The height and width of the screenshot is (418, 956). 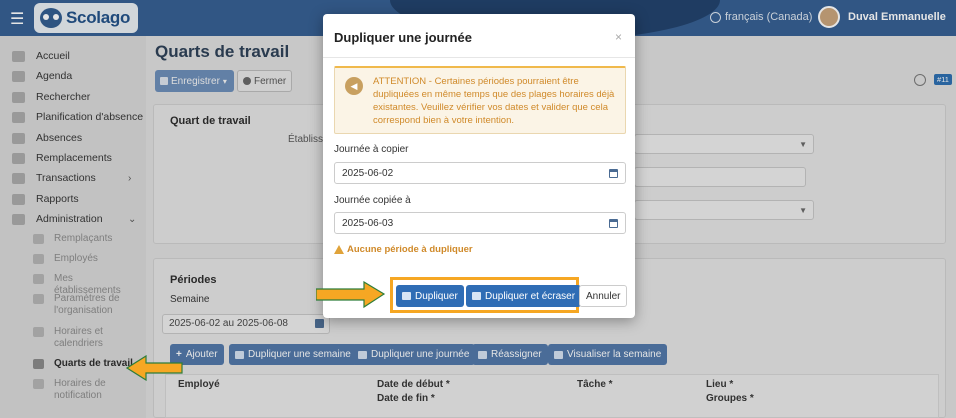 I want to click on target-day-label: Journée copiée à, so click(x=372, y=200).